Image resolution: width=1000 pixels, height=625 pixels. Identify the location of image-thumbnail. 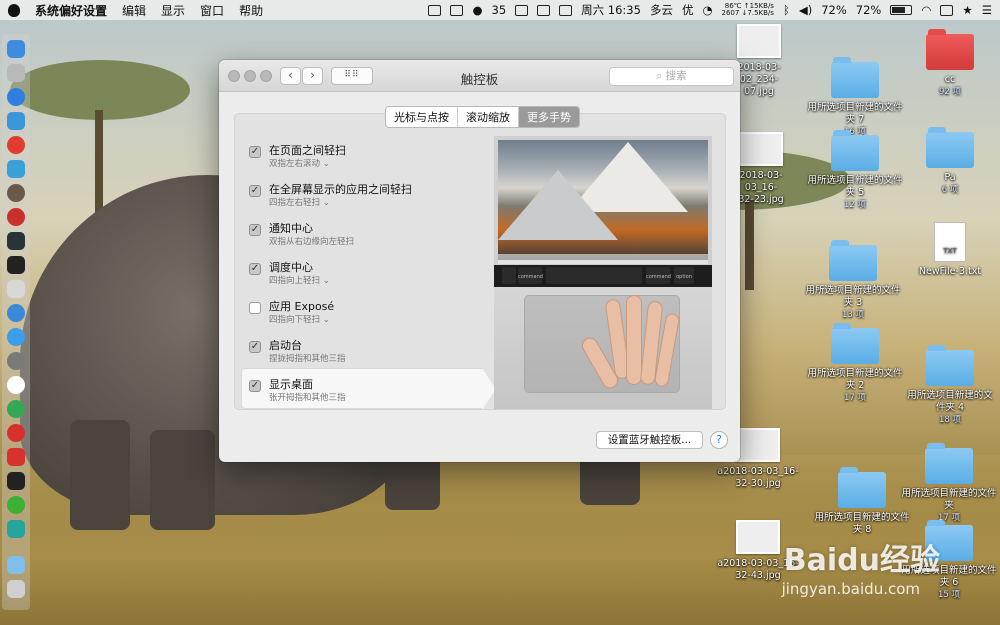
(758, 445).